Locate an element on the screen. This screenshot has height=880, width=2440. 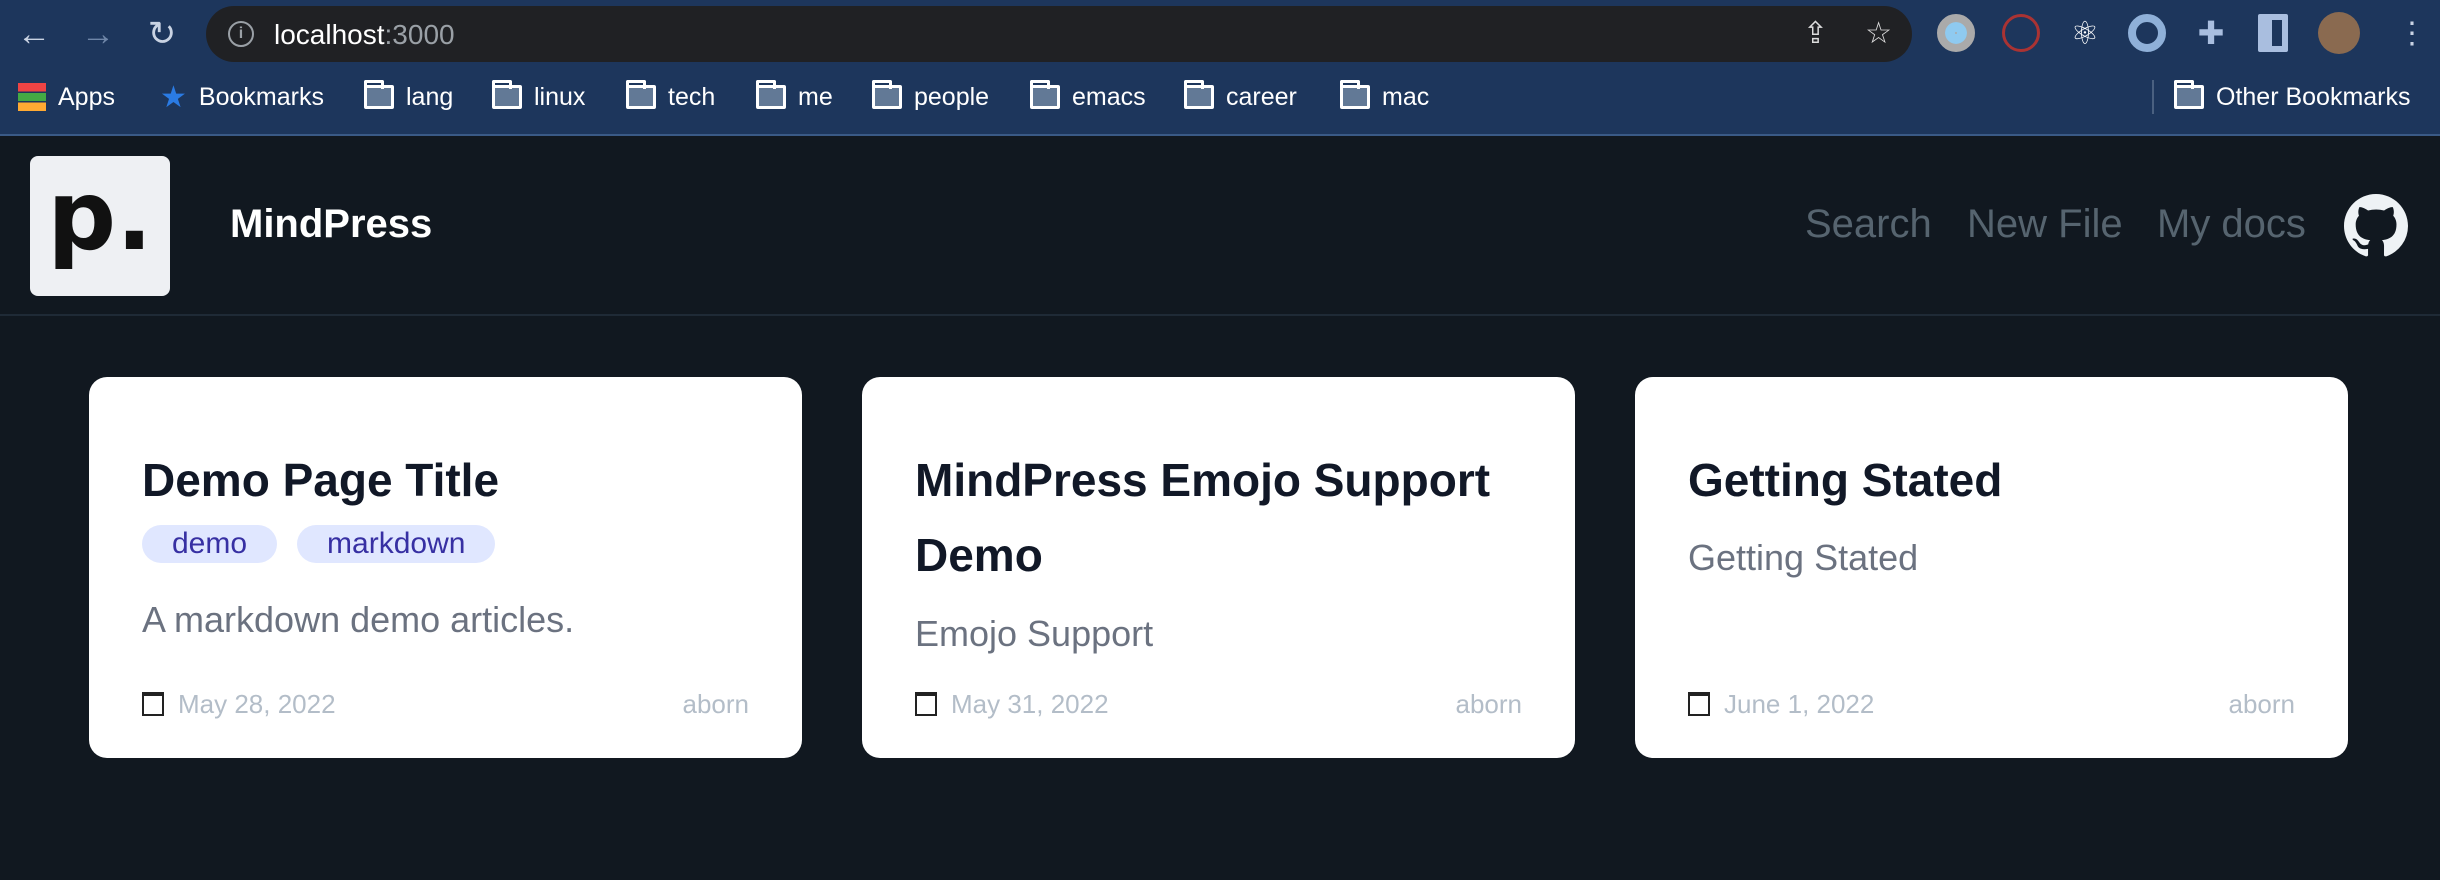
nav-search: Search is located at coordinates (1868, 224).